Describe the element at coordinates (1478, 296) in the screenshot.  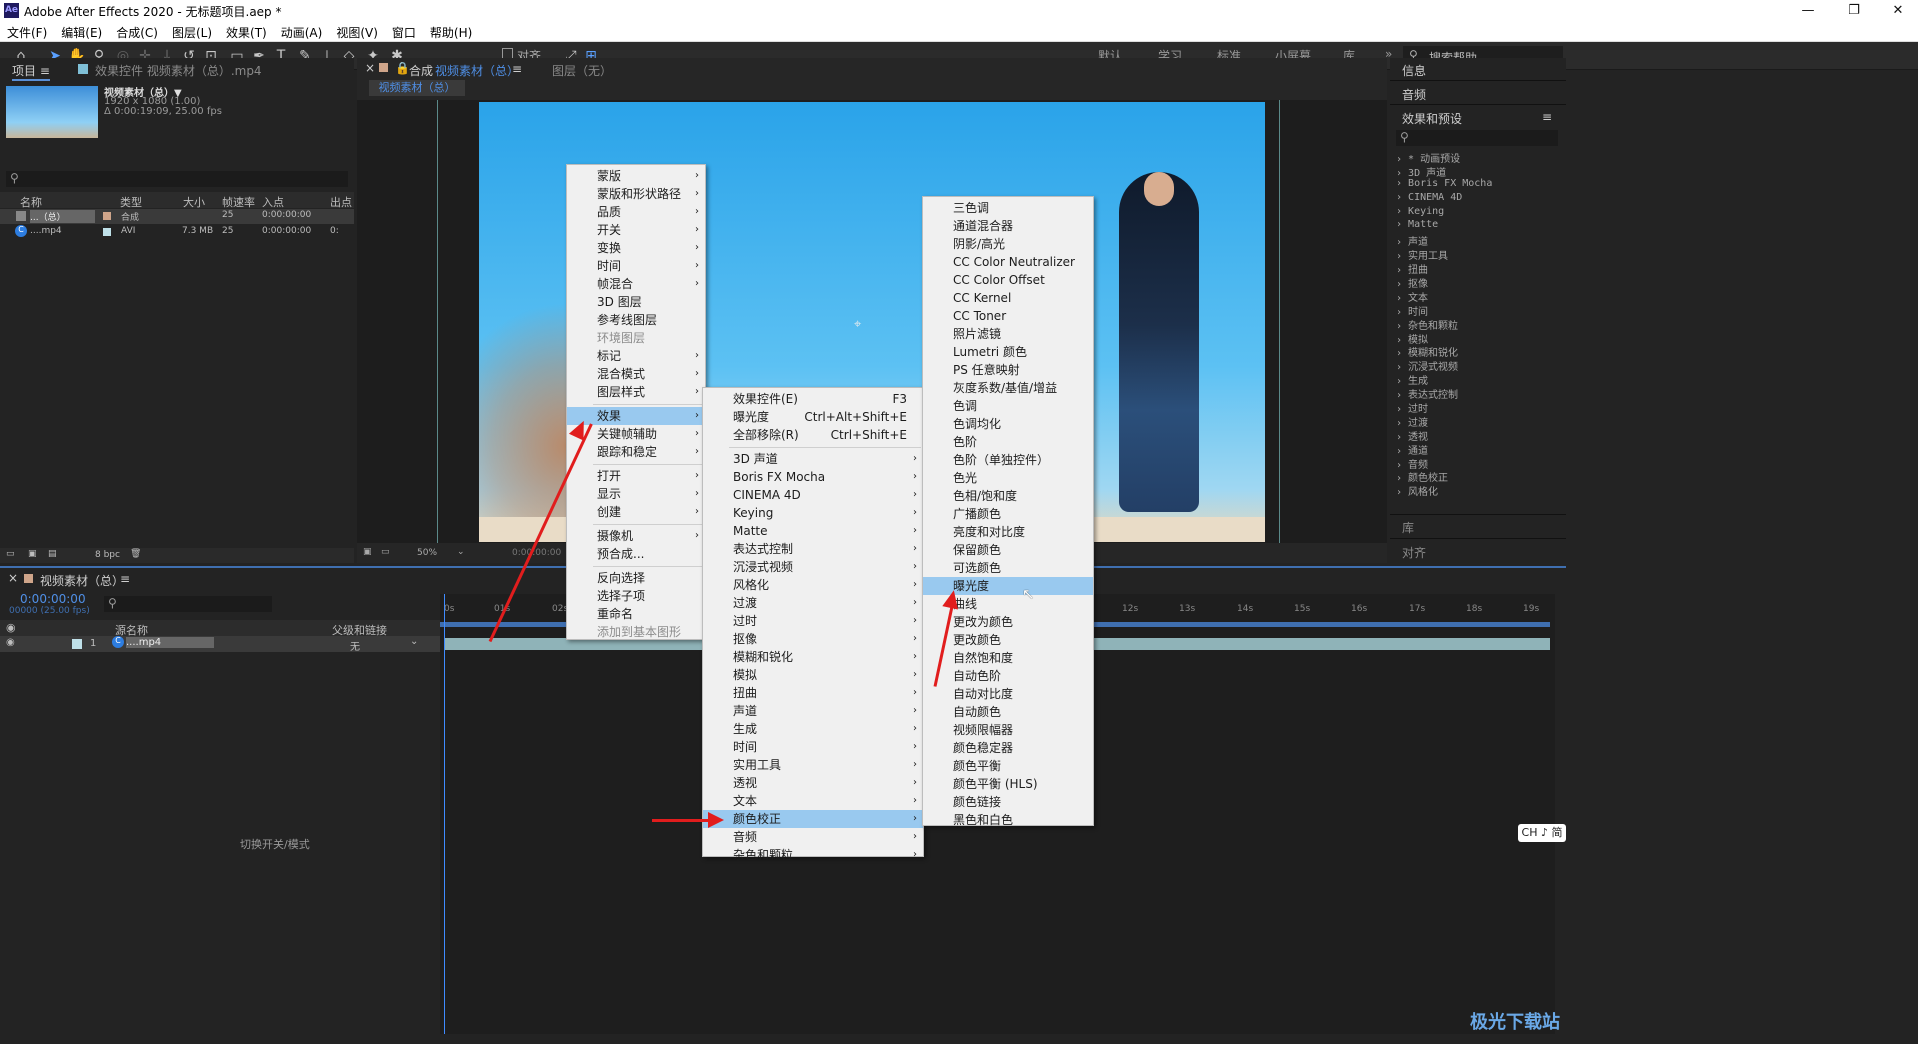
I see `effects-category: › 文本` at that location.